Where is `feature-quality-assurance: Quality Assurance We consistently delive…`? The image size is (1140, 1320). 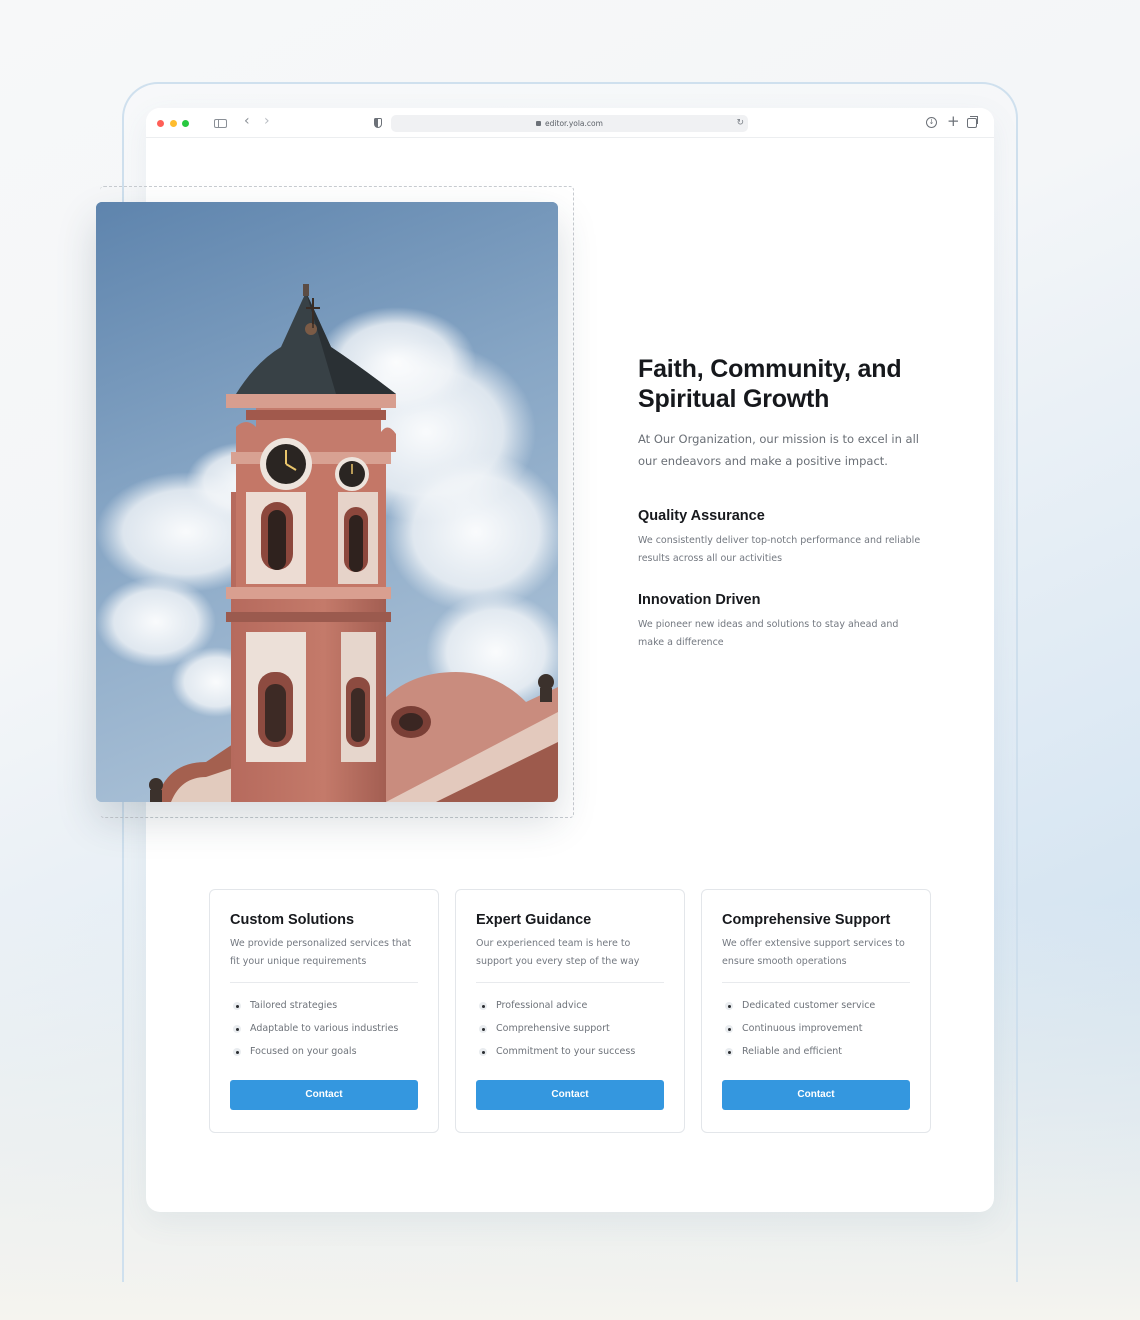 feature-quality-assurance: Quality Assurance We consistently delive… is located at coordinates (788, 538).